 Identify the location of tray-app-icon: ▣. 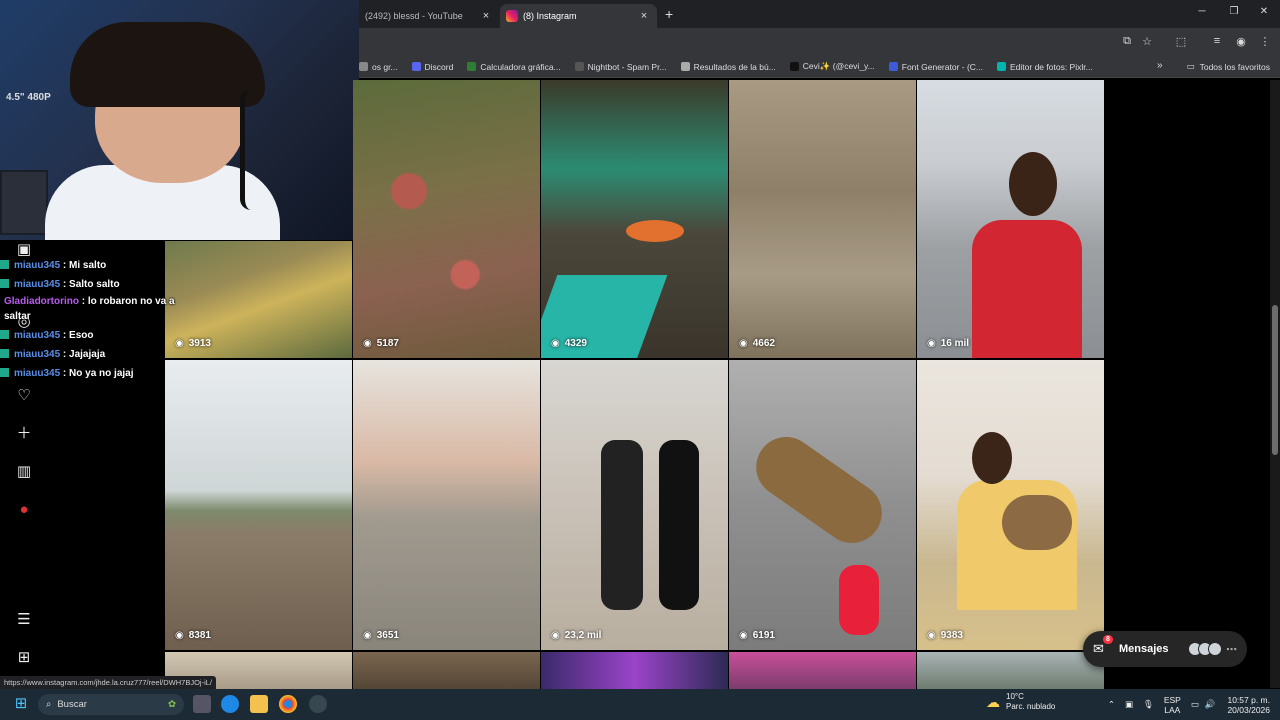
(1129, 704).